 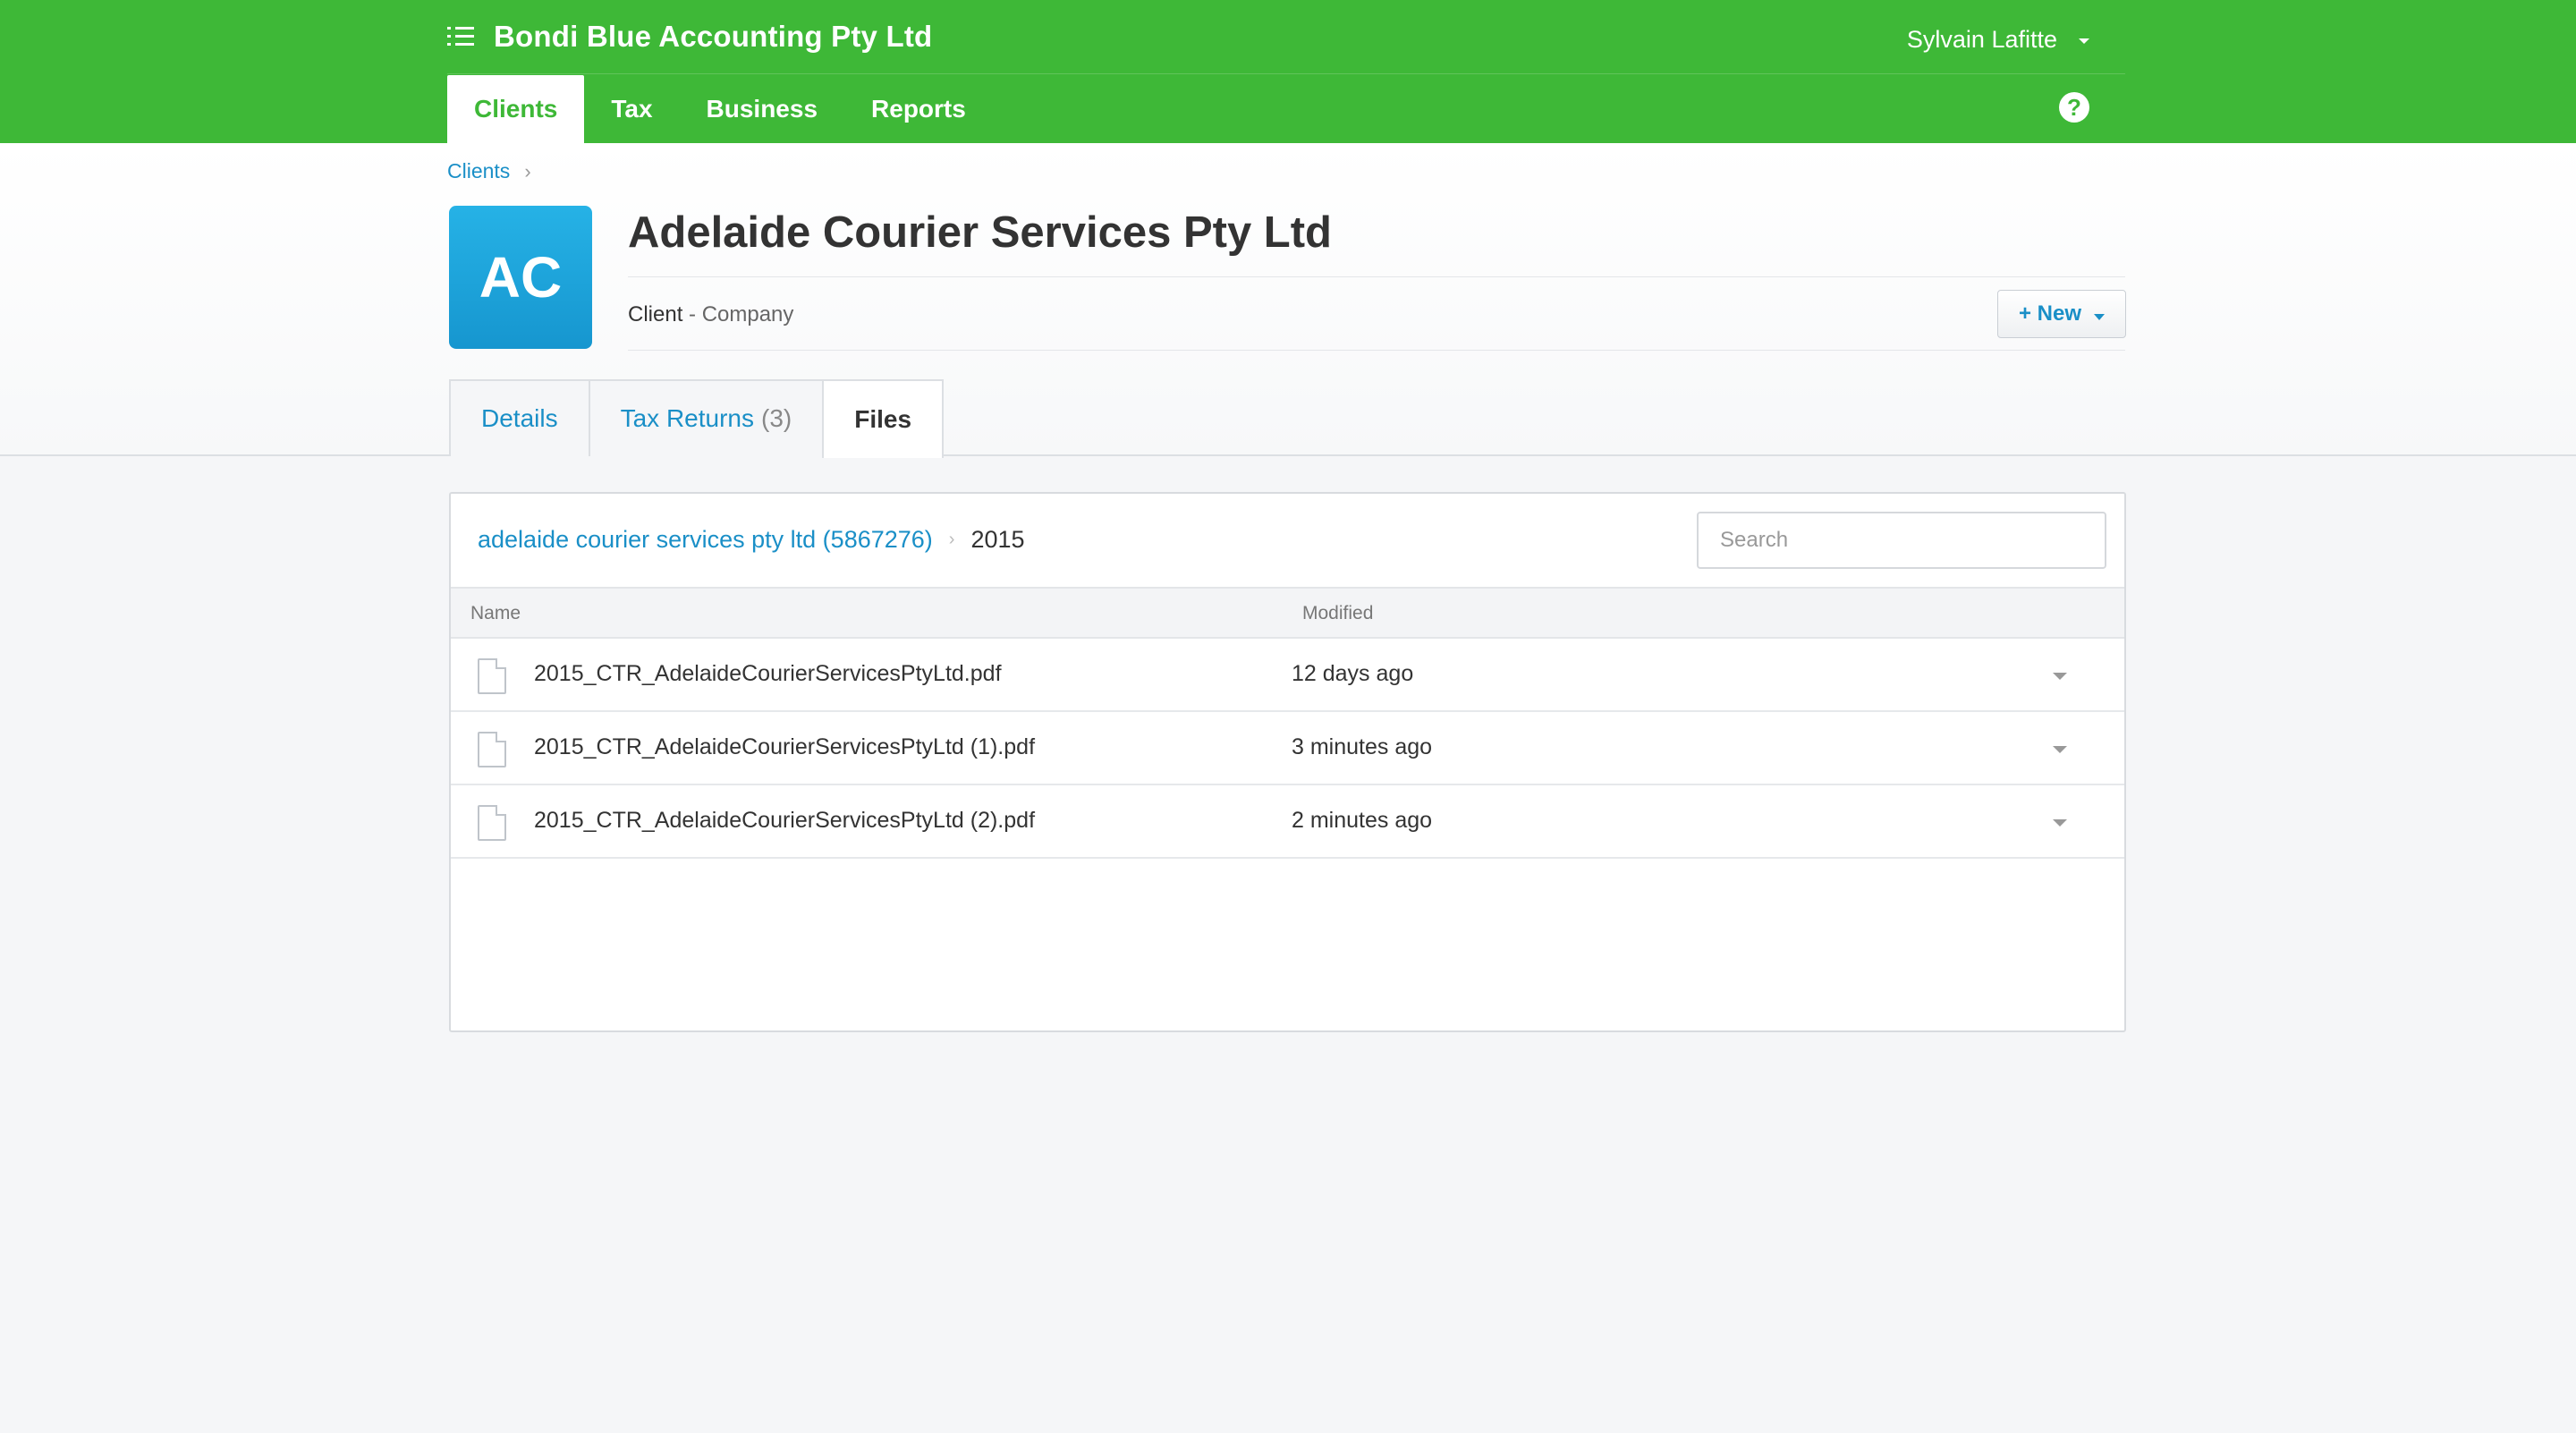 What do you see at coordinates (520, 277) in the screenshot?
I see `client-avatar: AC` at bounding box center [520, 277].